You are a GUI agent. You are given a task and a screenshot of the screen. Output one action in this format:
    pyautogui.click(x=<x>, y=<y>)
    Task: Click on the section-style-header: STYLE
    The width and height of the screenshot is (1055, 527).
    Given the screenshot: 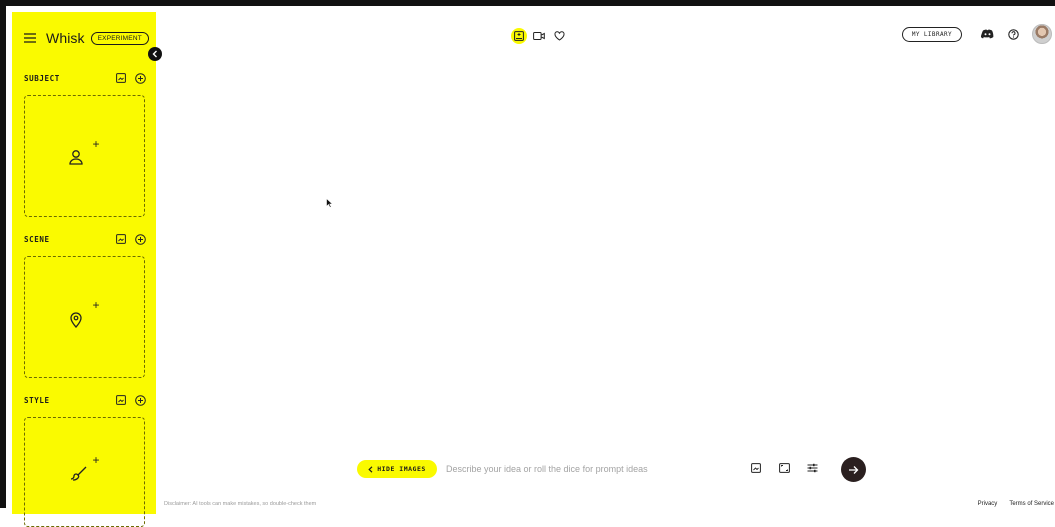 What is the action you would take?
    pyautogui.click(x=85, y=400)
    